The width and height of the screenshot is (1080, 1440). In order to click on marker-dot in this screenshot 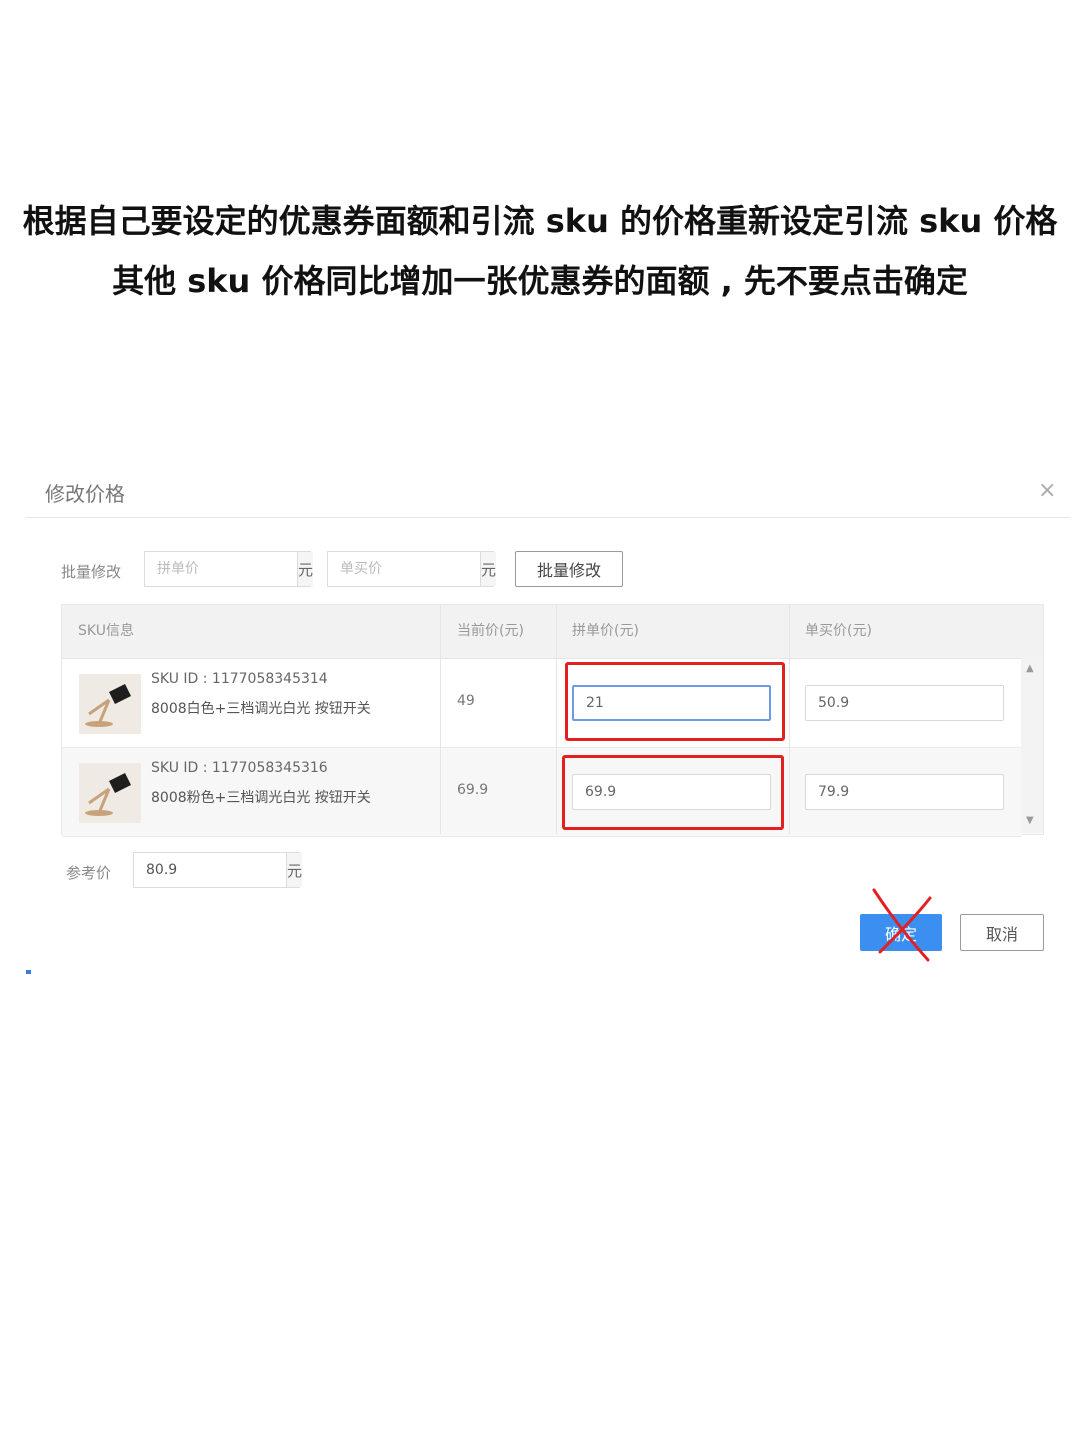, I will do `click(28, 972)`.